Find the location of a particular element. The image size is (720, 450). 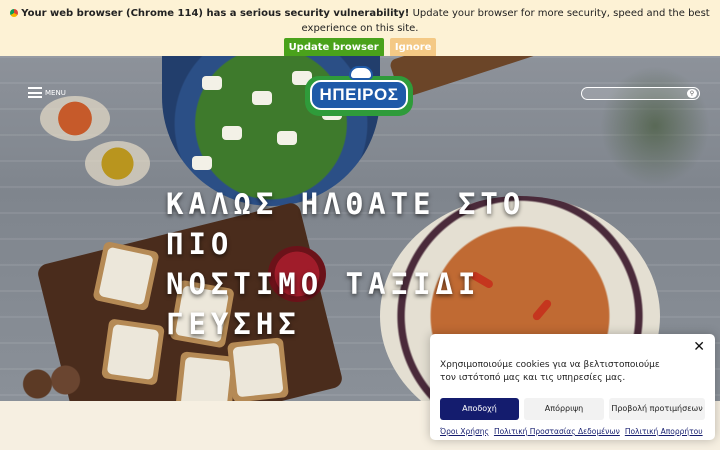

olive-oil-image is located at coordinates (117, 163).